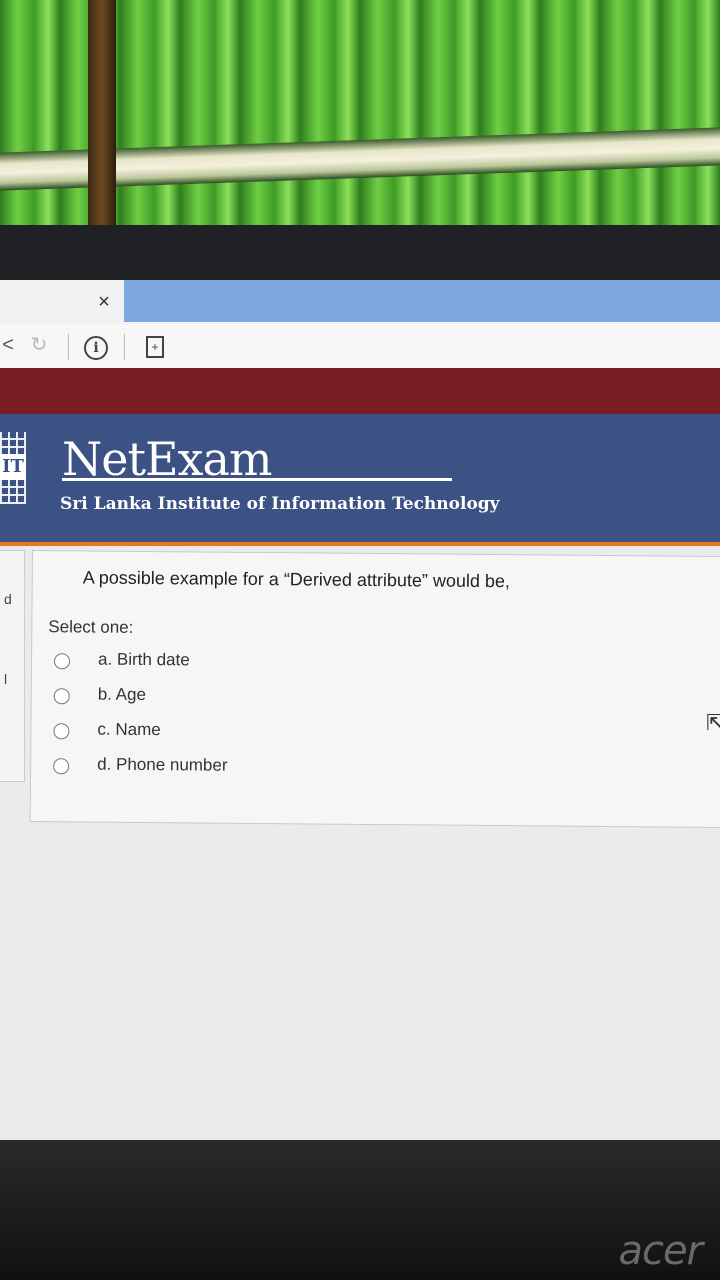 The image size is (720, 1280). Describe the element at coordinates (128, 730) in the screenshot. I see `option-label: c. Name` at that location.